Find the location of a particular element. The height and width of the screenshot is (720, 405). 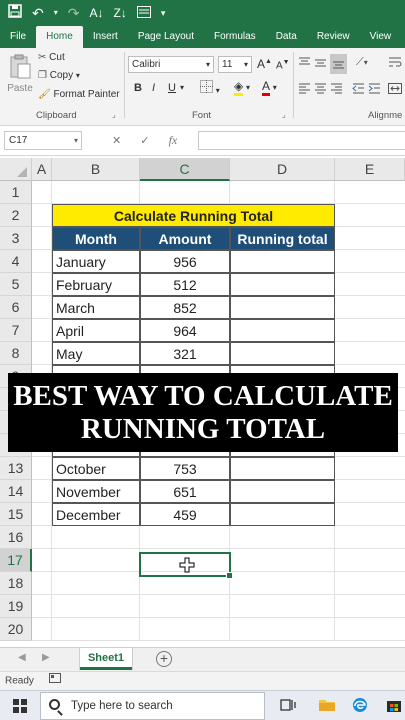

amount-cell: 964 is located at coordinates (185, 330).